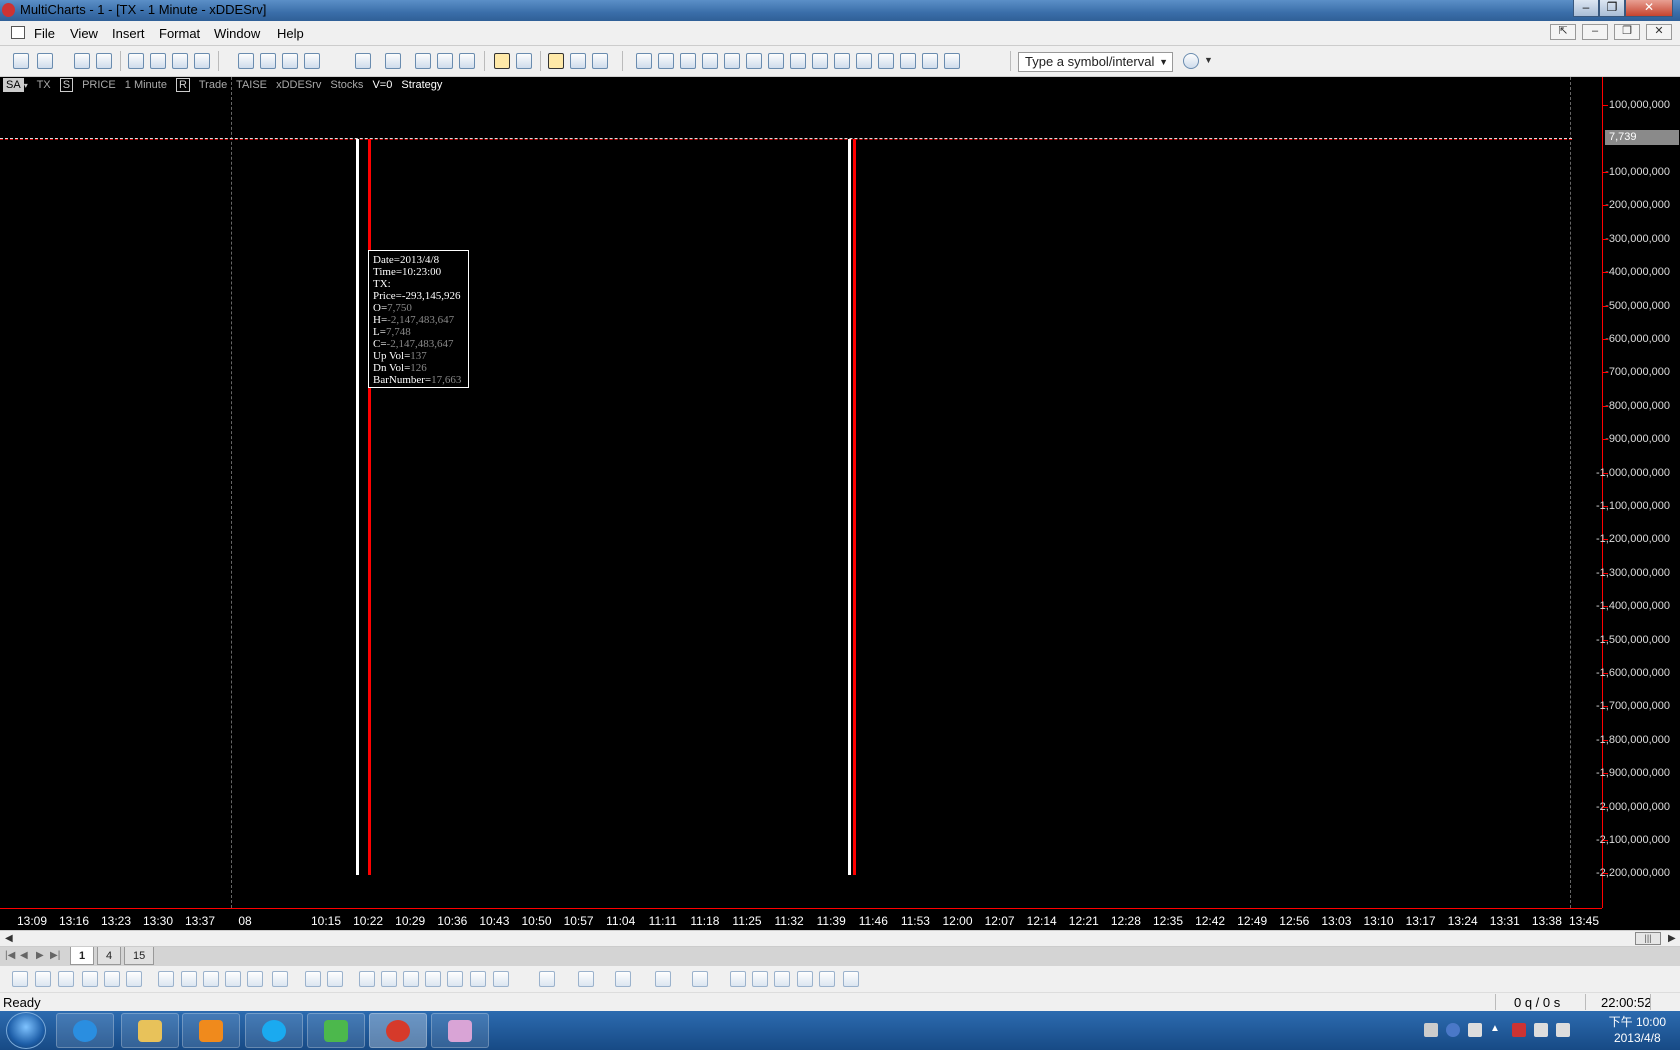 The image size is (1680, 1050). What do you see at coordinates (398, 1030) in the screenshot?
I see `taskbar-multicharts` at bounding box center [398, 1030].